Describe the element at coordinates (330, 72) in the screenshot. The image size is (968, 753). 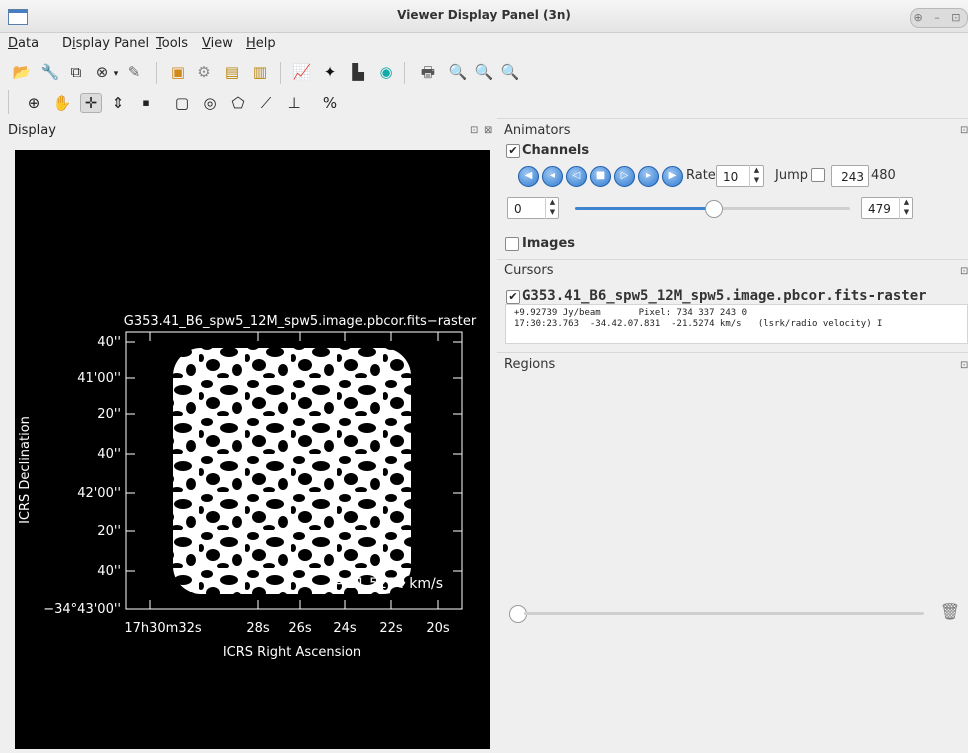
I see `fit-tool-icon: ✦` at that location.